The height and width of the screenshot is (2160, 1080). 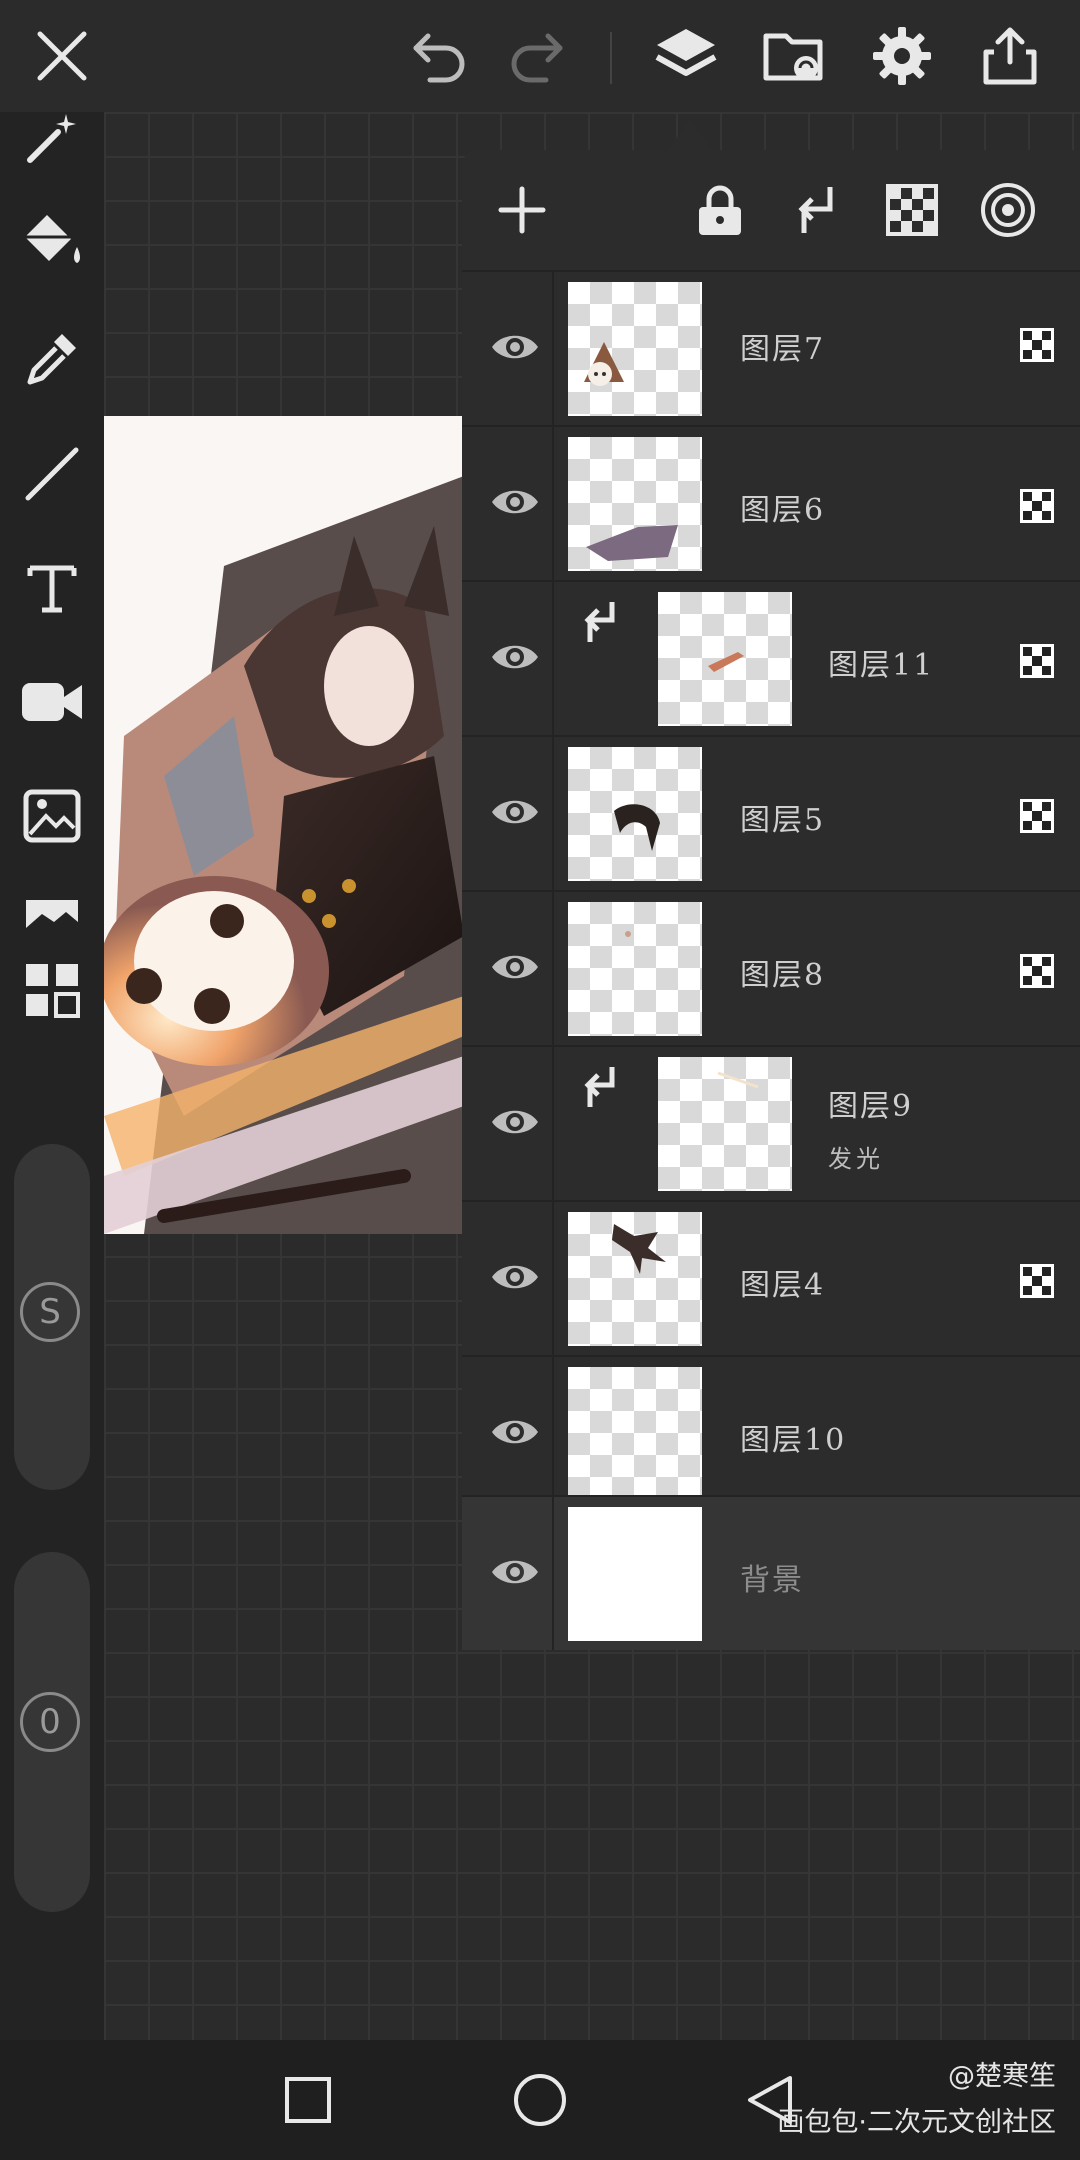 What do you see at coordinates (52, 138) in the screenshot?
I see `magic-wand-icon` at bounding box center [52, 138].